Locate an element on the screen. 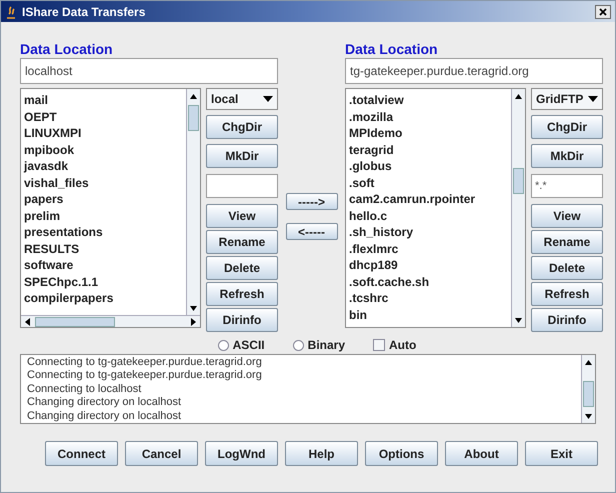  file-item: OEPT is located at coordinates (105, 116).